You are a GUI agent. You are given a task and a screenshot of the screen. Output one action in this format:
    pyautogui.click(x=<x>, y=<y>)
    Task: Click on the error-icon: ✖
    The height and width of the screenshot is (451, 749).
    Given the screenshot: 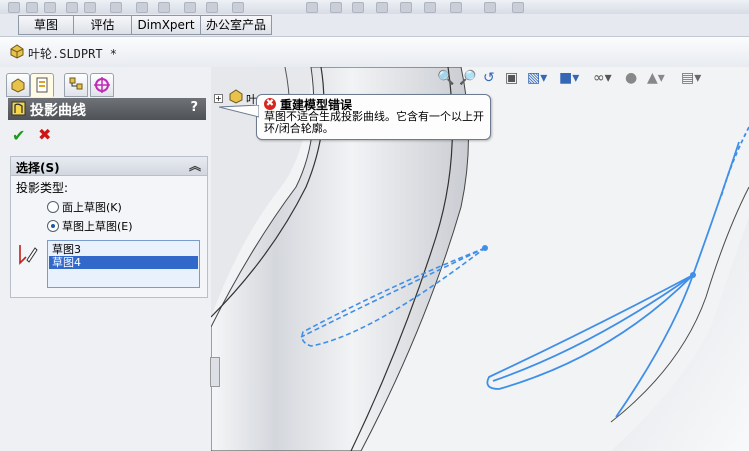 What is the action you would take?
    pyautogui.click(x=270, y=104)
    